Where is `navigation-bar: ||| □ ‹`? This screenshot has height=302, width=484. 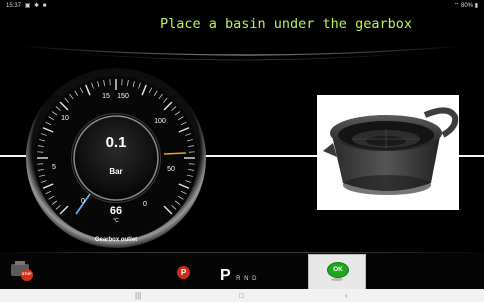 navigation-bar: ||| □ ‹ is located at coordinates (242, 295).